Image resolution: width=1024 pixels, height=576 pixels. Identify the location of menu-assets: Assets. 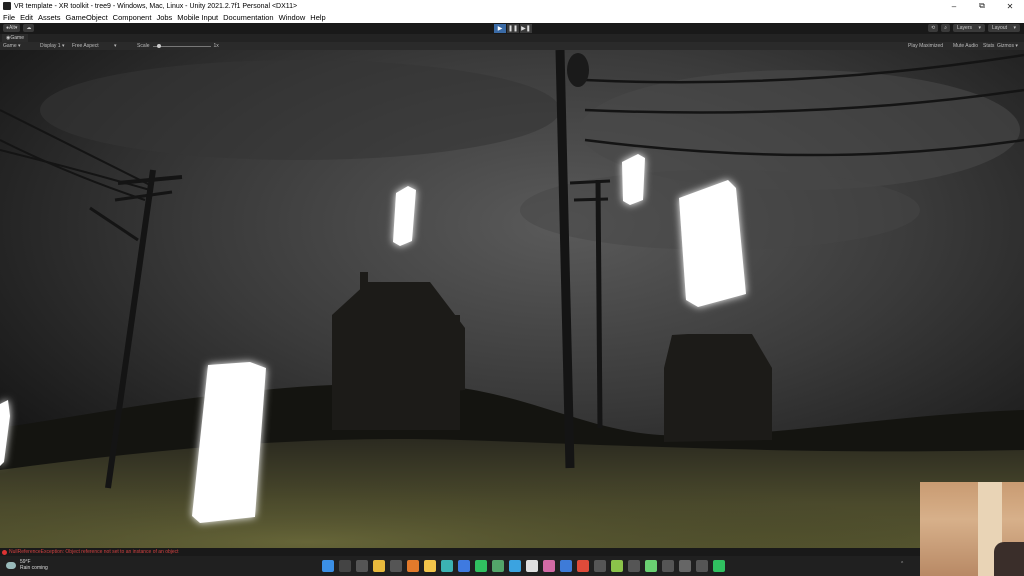
(49, 17).